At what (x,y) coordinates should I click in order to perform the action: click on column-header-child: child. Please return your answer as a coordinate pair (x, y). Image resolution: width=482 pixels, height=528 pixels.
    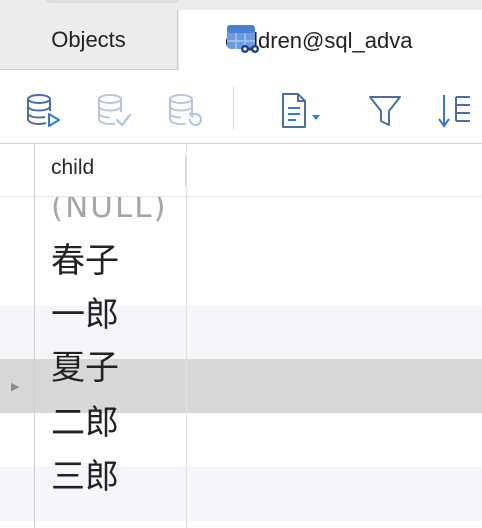
    Looking at the image, I should click on (72, 168).